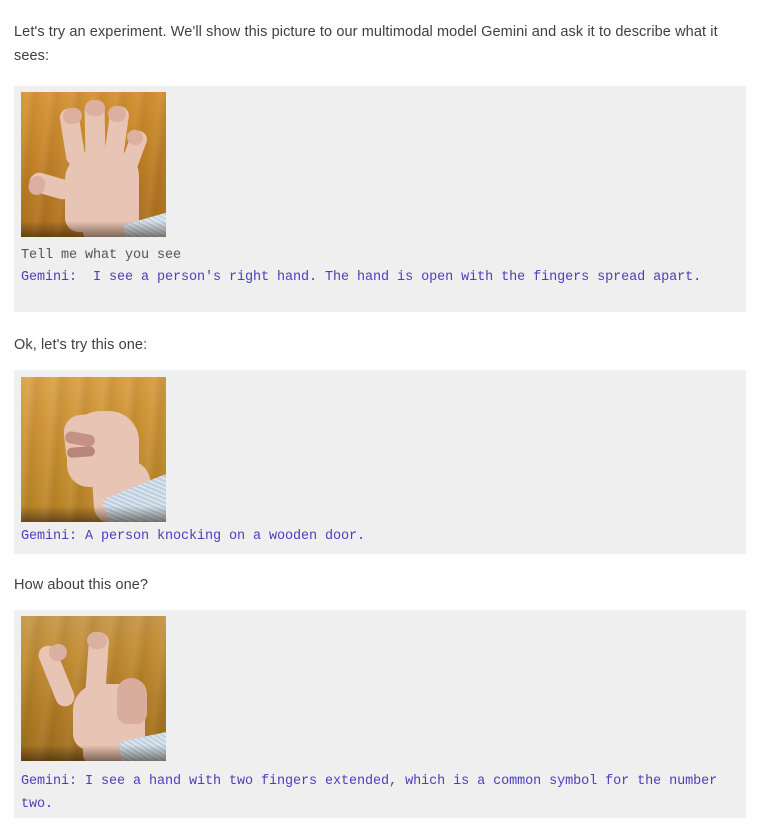 The height and width of the screenshot is (831, 757). What do you see at coordinates (93, 688) in the screenshot?
I see `two-fingers-photo` at bounding box center [93, 688].